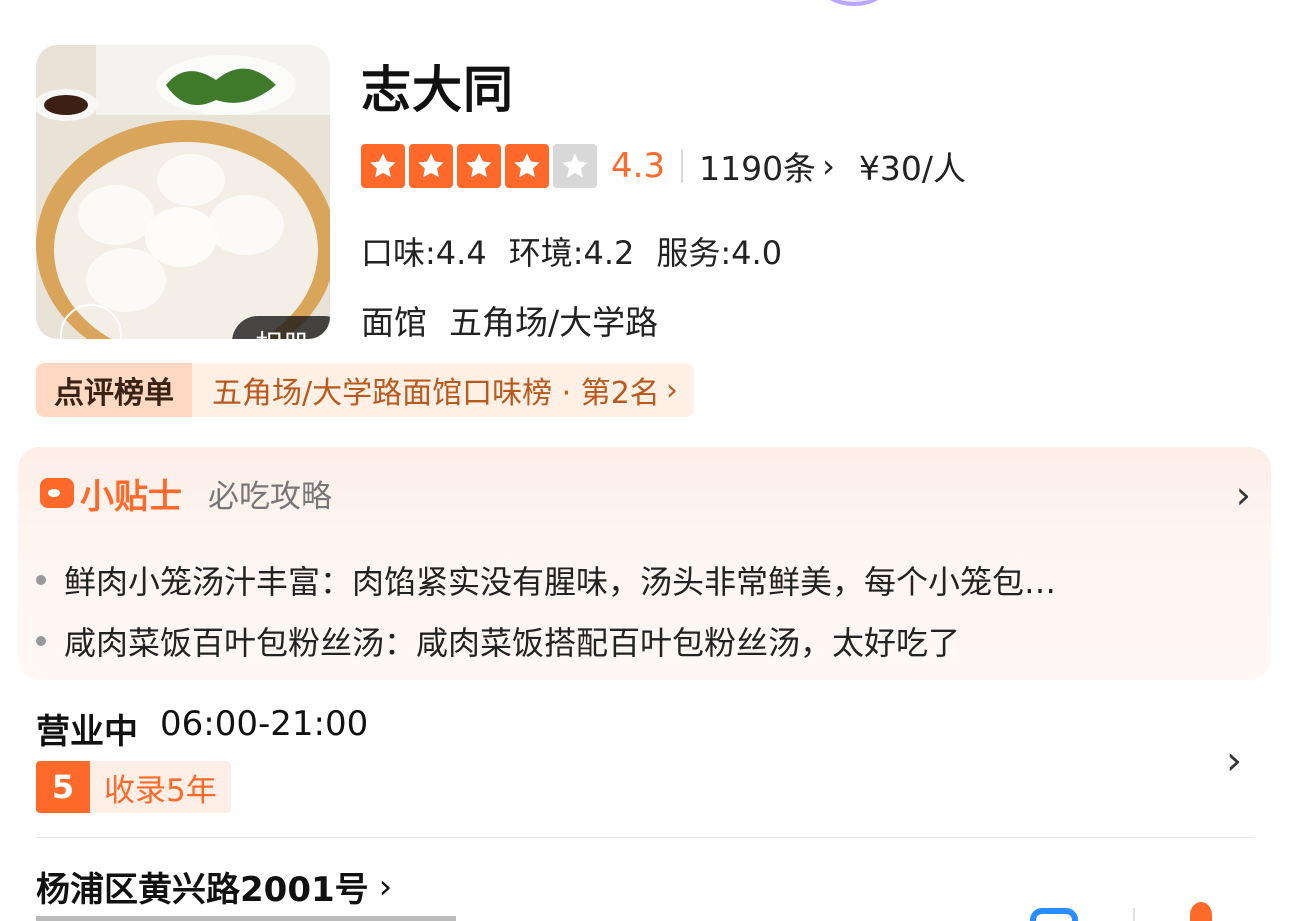  Describe the element at coordinates (282, 331) in the screenshot. I see `album-label: 相册` at that location.